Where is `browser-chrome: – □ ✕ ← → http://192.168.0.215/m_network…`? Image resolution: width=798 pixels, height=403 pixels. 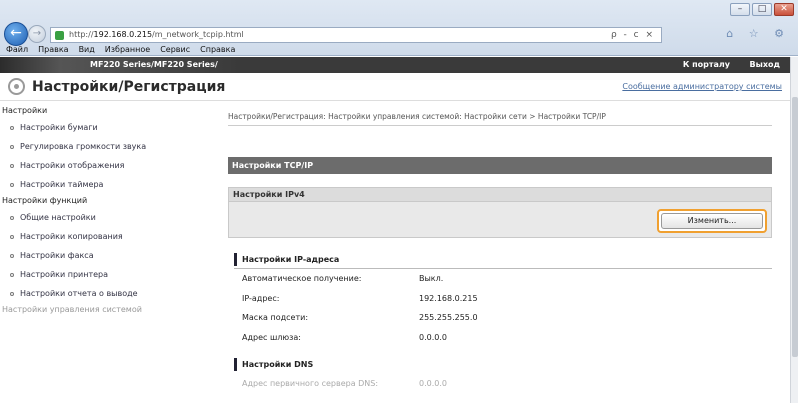
browser-chrome: – □ ✕ ← → http://192.168.0.215/m_network… is located at coordinates (399, 28).